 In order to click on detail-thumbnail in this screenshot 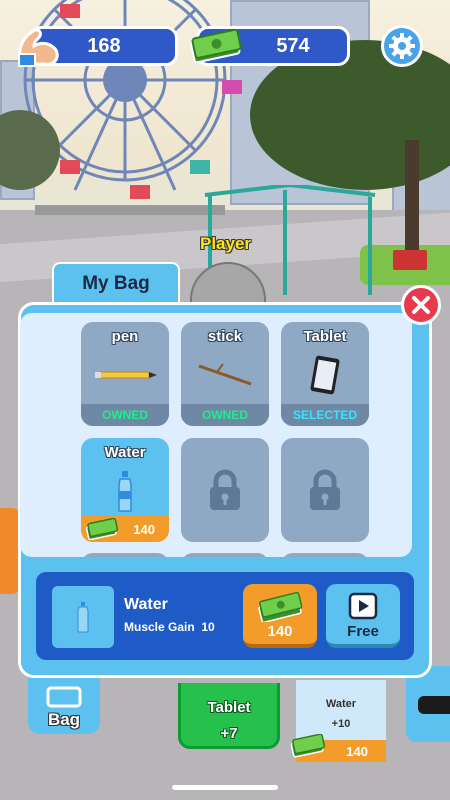, I will do `click(83, 617)`.